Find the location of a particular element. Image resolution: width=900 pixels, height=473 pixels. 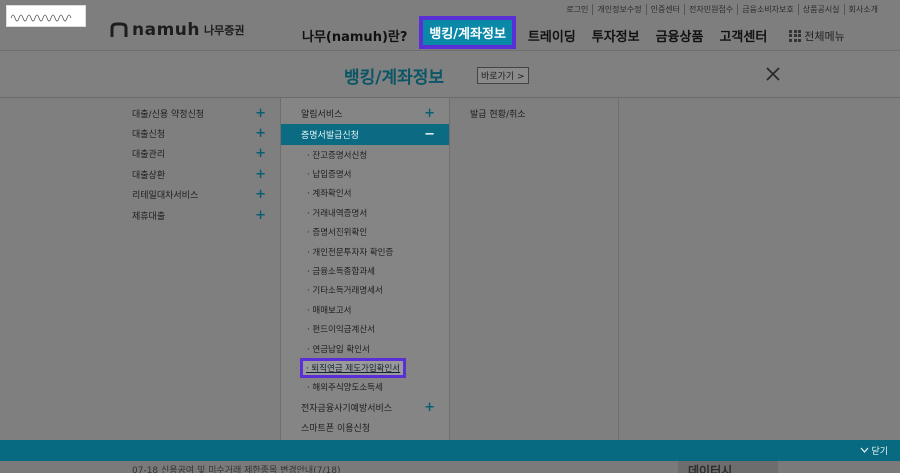

brand-logo: namuh 나무증권 is located at coordinates (177, 30).